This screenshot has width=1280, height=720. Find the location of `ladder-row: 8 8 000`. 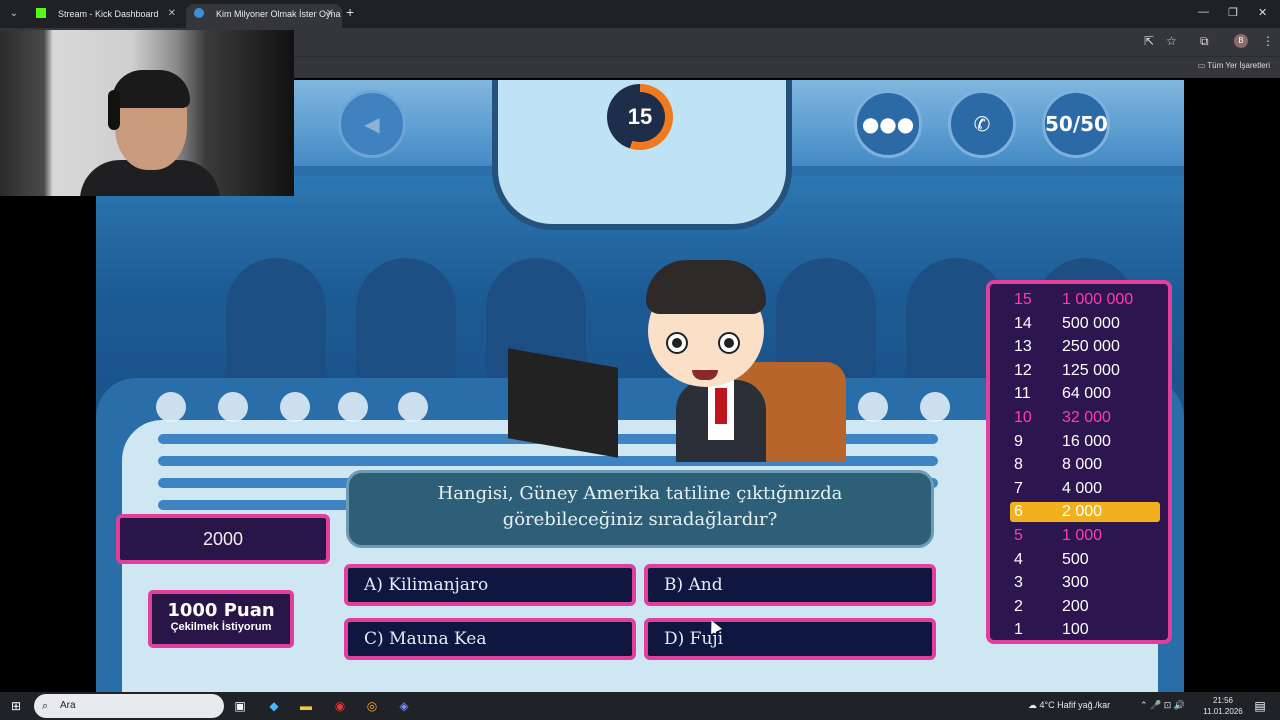

ladder-row: 8 8 000 is located at coordinates (1085, 465).